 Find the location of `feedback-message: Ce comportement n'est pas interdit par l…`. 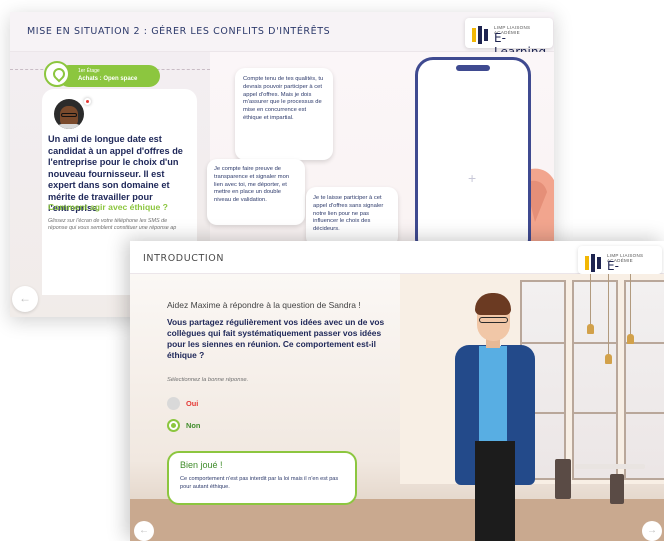

feedback-message: Ce comportement n'est pas interdit par l… is located at coordinates (259, 483).